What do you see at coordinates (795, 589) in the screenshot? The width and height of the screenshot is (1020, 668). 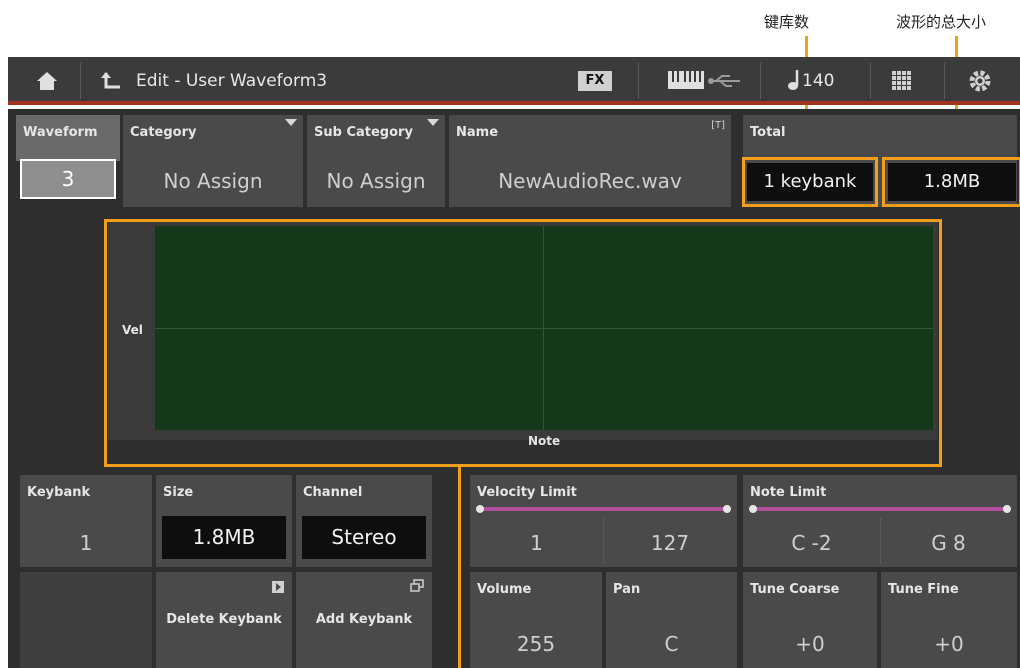 I see `tune-coarse-label: Tune Coarse` at bounding box center [795, 589].